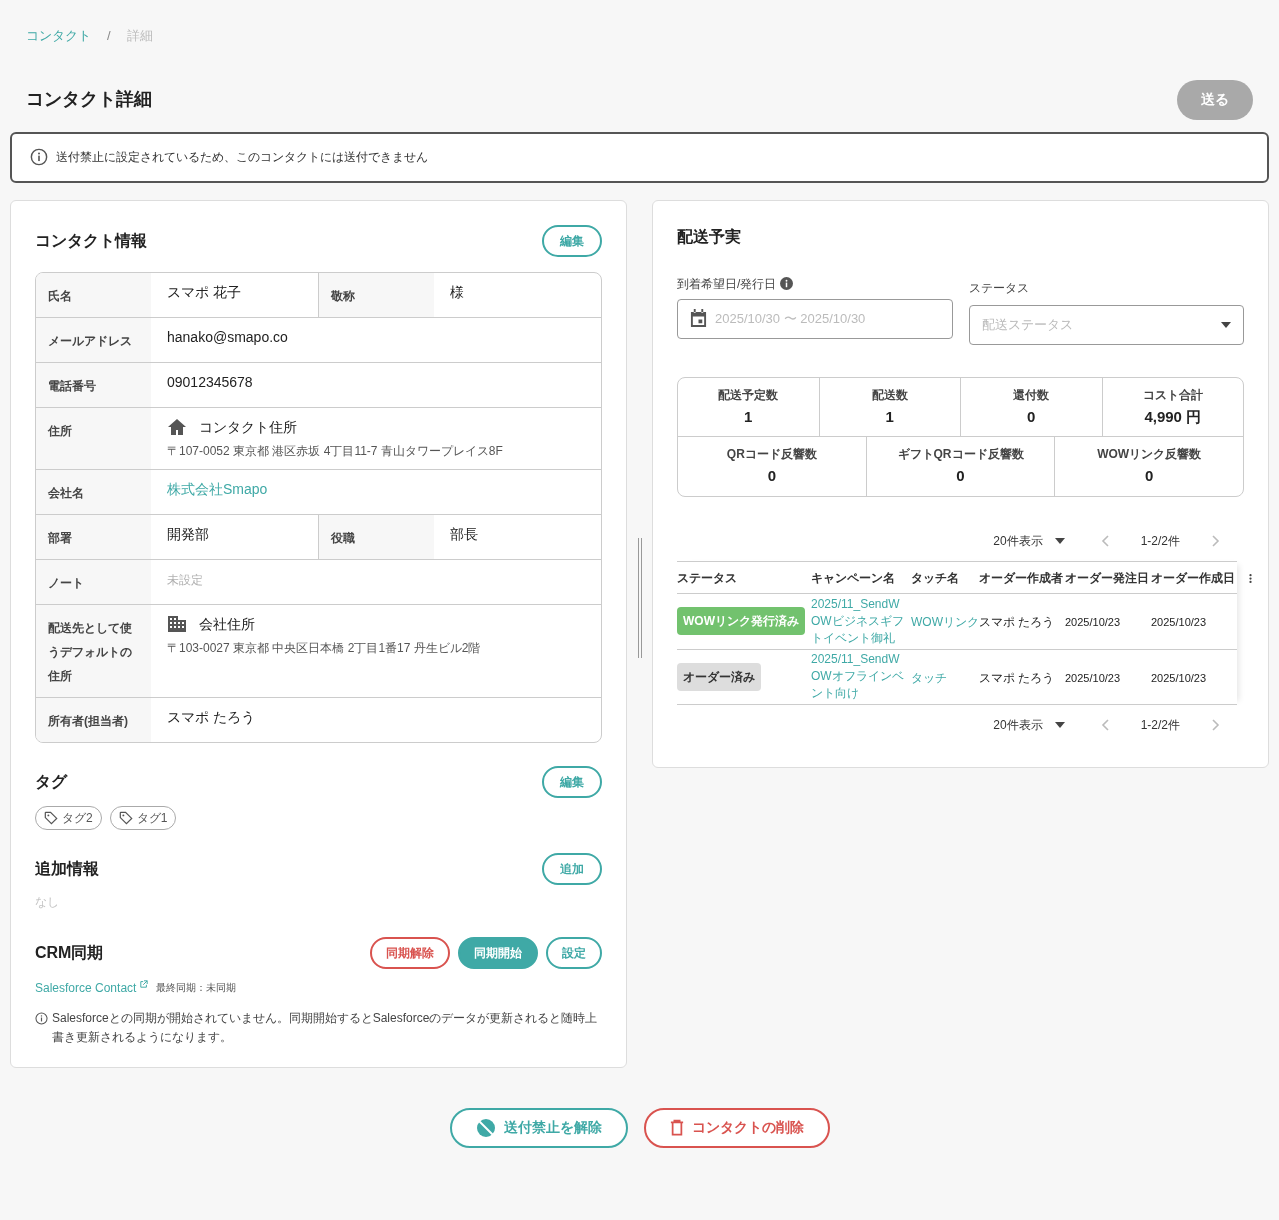 Image resolution: width=1279 pixels, height=1220 pixels. I want to click on notice-text: 送付禁止に設定されているため、このコンタクトには送付できません, so click(242, 157).